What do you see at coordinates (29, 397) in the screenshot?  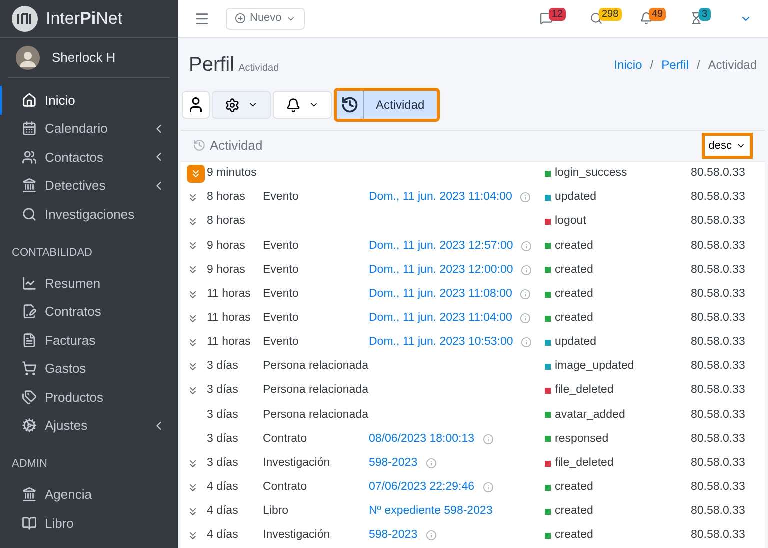 I see `tags-icon` at bounding box center [29, 397].